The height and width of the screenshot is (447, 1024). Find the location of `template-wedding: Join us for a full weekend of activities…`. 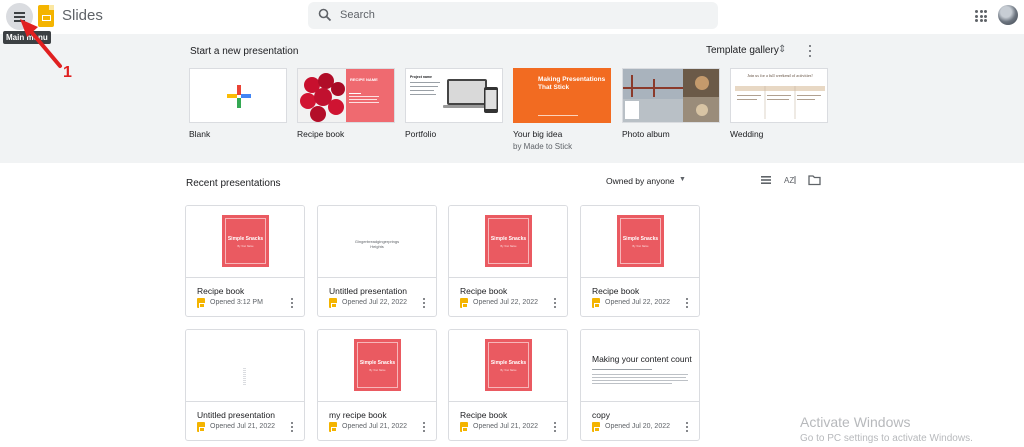

template-wedding: Join us for a full weekend of activities… is located at coordinates (779, 103).